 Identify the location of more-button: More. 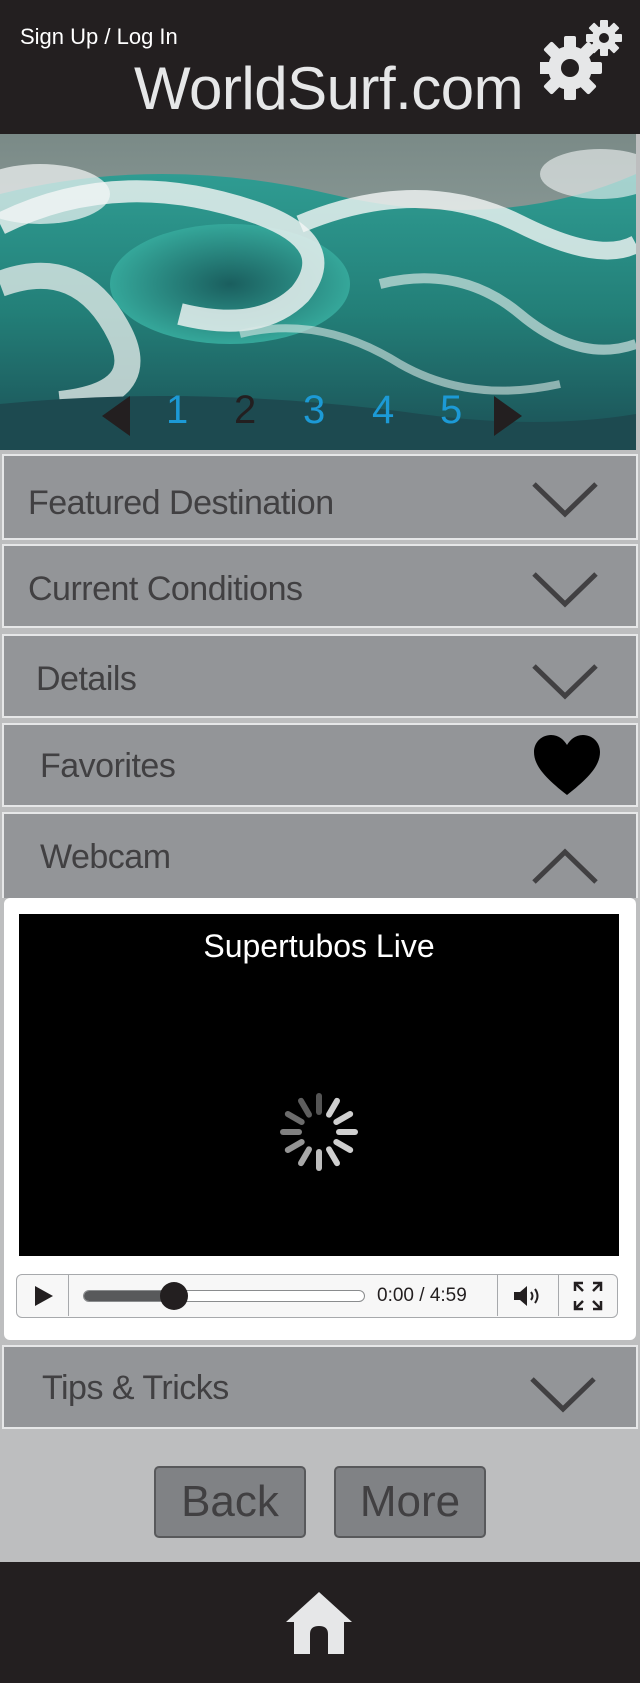
(410, 1502).